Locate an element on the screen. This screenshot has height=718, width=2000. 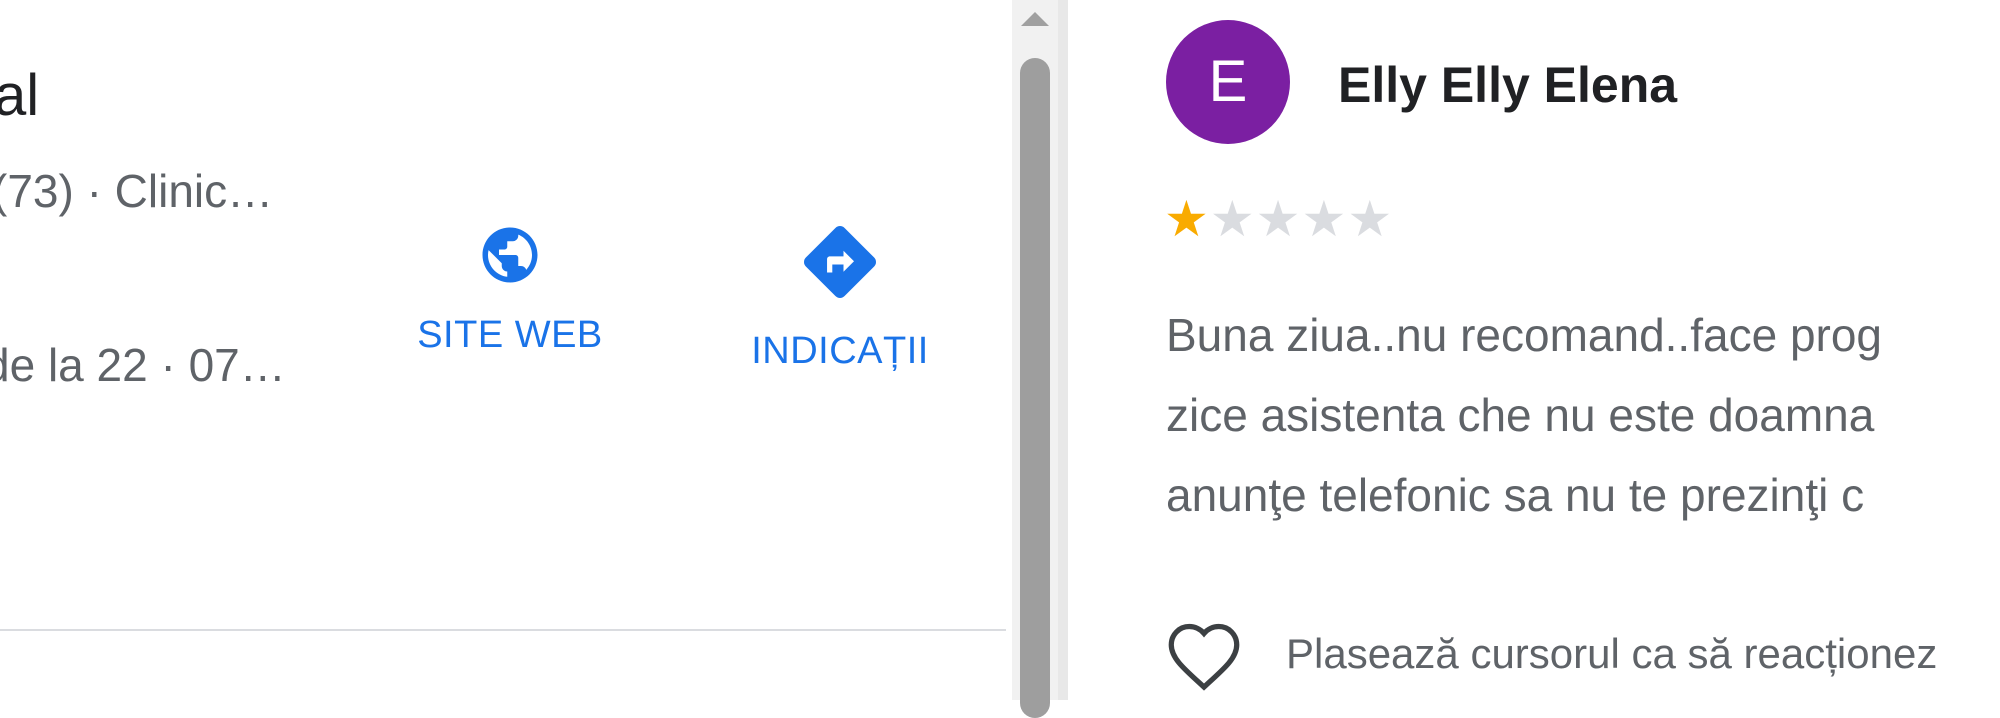
avatar: E is located at coordinates (1228, 82).